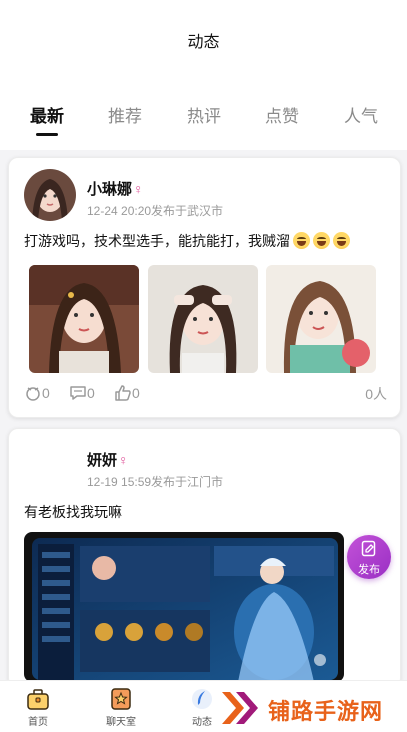  Describe the element at coordinates (121, 722) in the screenshot. I see `nav-chatroom-label: 聊天室` at that location.